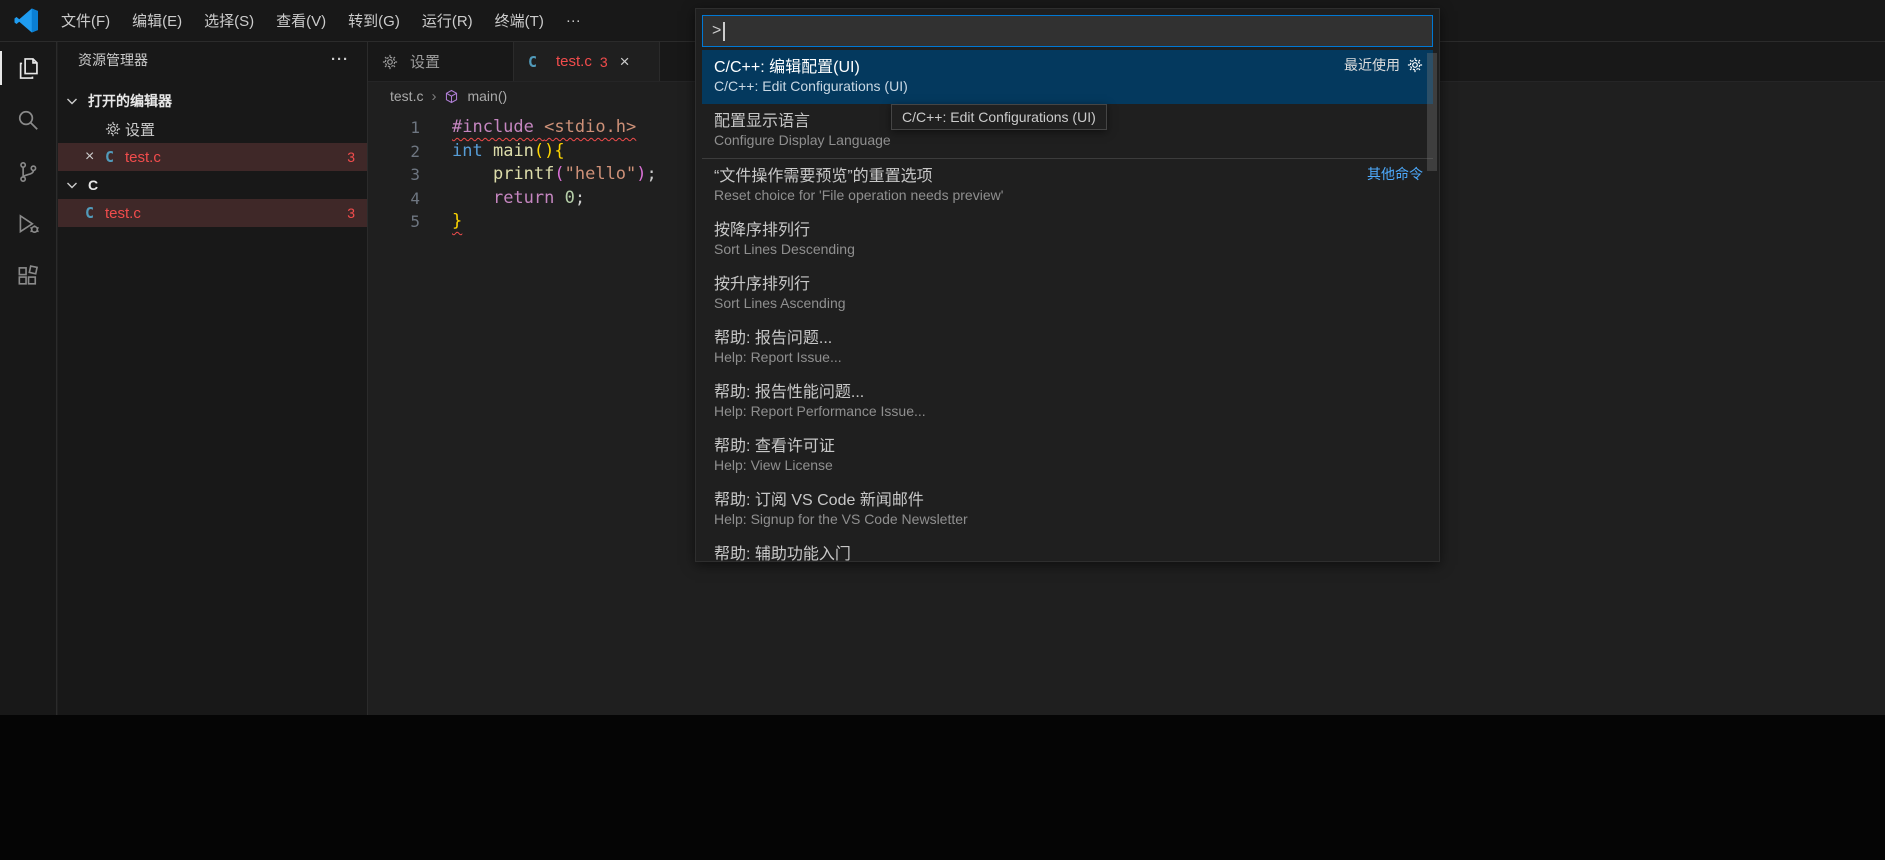 The image size is (1885, 860). What do you see at coordinates (28, 378) in the screenshot?
I see `activity-bar` at bounding box center [28, 378].